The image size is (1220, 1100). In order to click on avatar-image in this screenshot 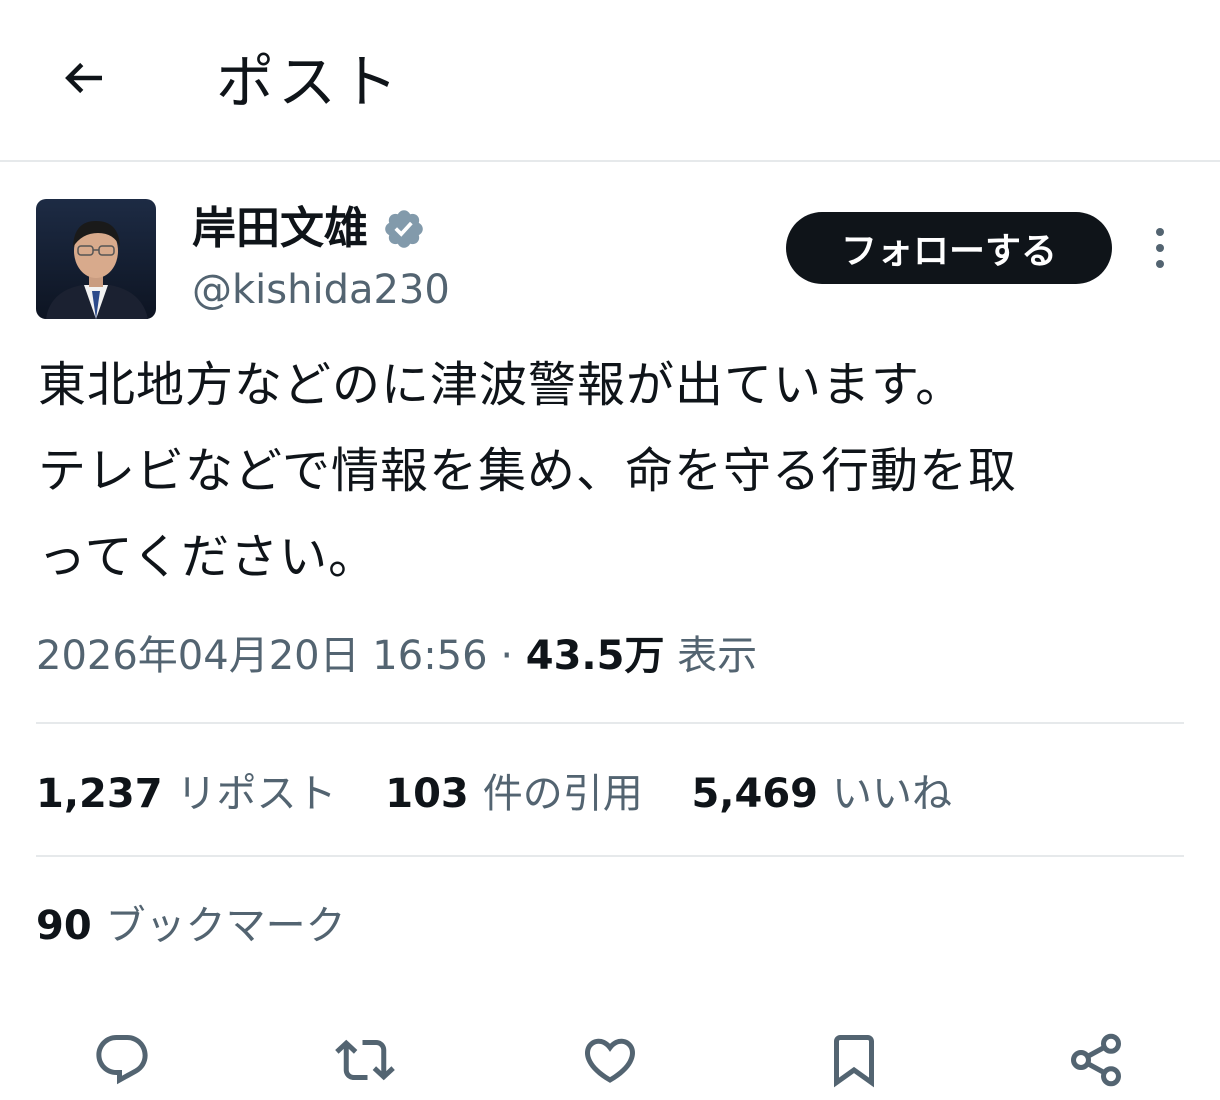, I will do `click(96, 259)`.